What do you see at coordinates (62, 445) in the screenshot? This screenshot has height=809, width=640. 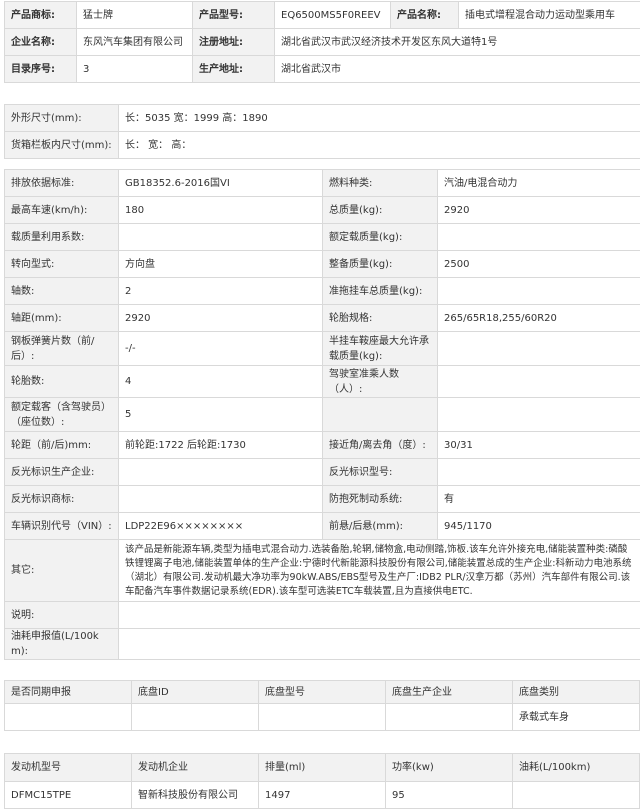 I see `param-label: 轮距（前/后)mm:` at bounding box center [62, 445].